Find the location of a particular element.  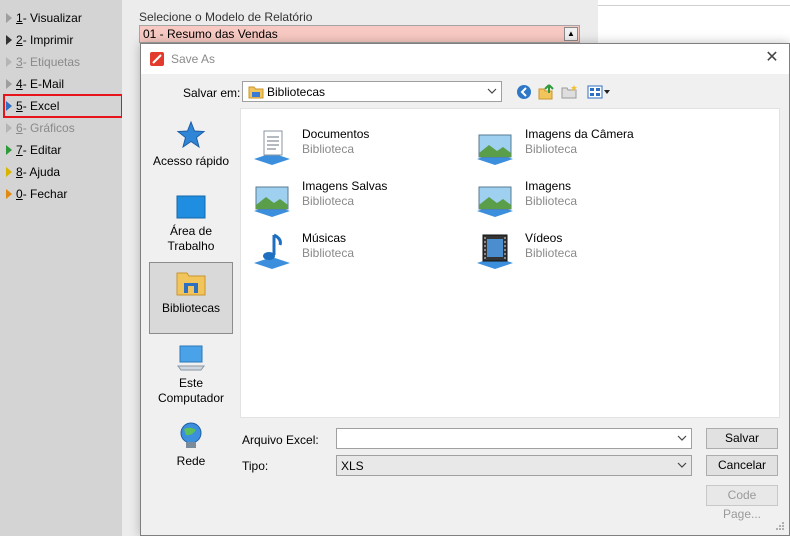

menu-item-label: - E-Mail is located at coordinates (43, 84).